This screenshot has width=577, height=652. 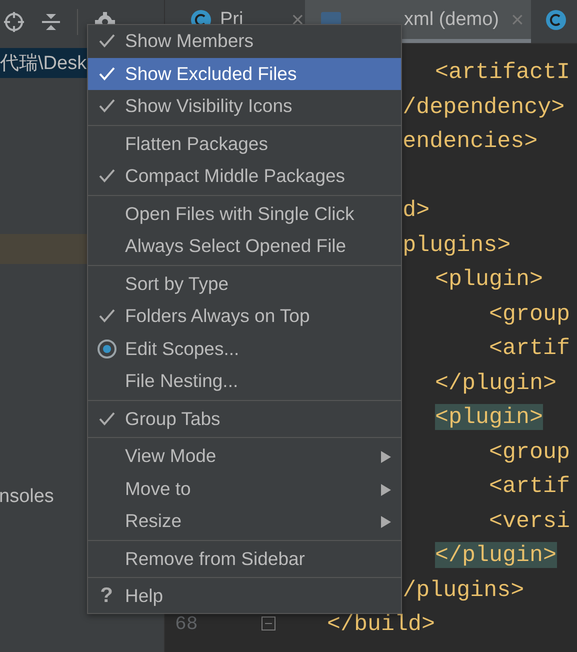 What do you see at coordinates (496, 383) in the screenshot?
I see `code-line: </plugin>` at bounding box center [496, 383].